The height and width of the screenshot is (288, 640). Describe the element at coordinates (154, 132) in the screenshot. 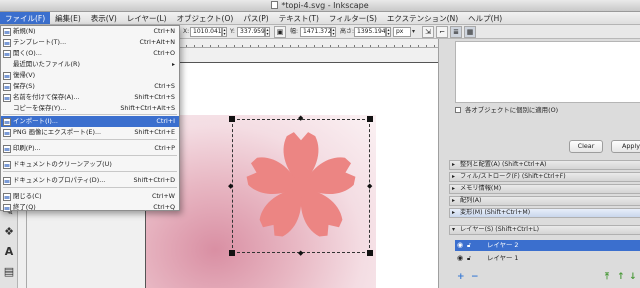

I see `menu-item-shortcut: Shift+Ctrl+E` at that location.